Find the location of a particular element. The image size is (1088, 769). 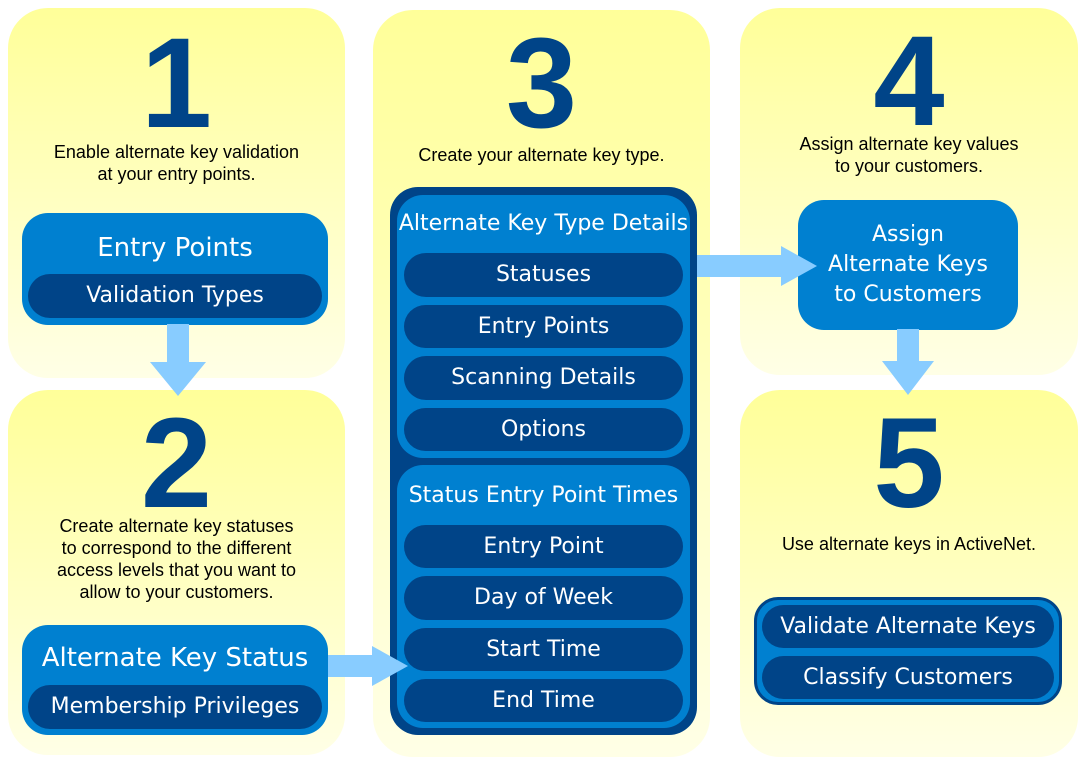

step-description: Create your alternate key type. is located at coordinates (541, 155).